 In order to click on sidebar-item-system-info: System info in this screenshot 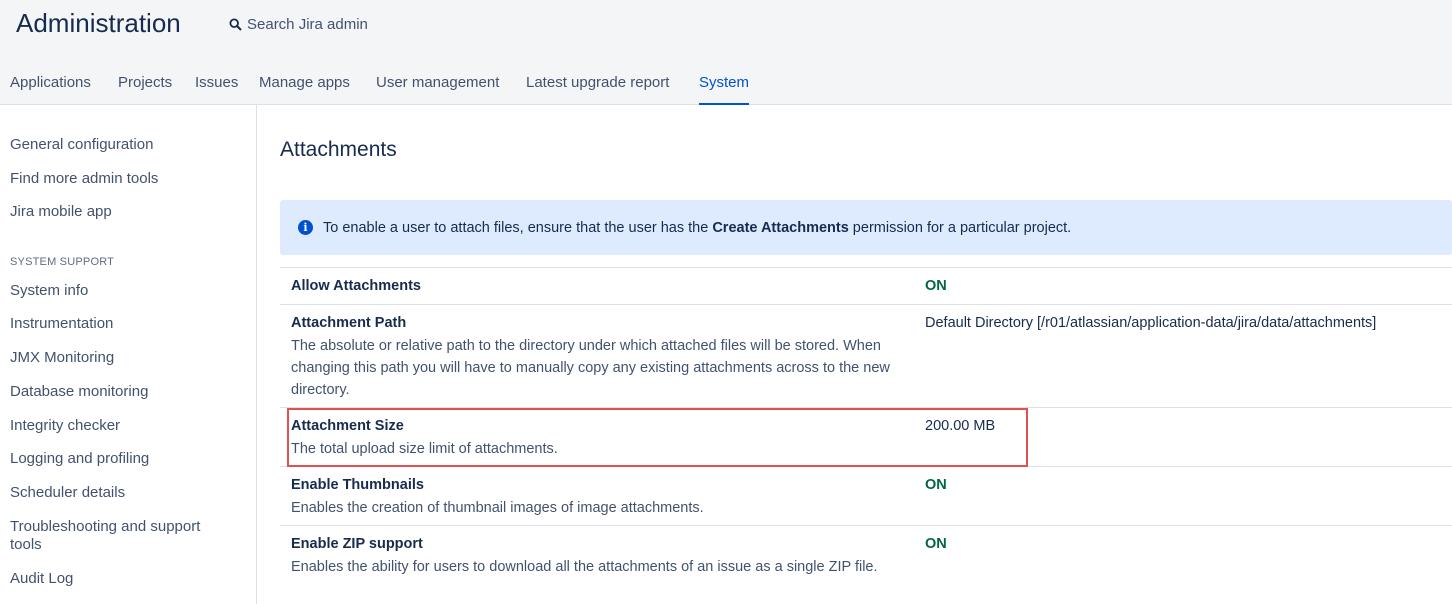, I will do `click(49, 291)`.